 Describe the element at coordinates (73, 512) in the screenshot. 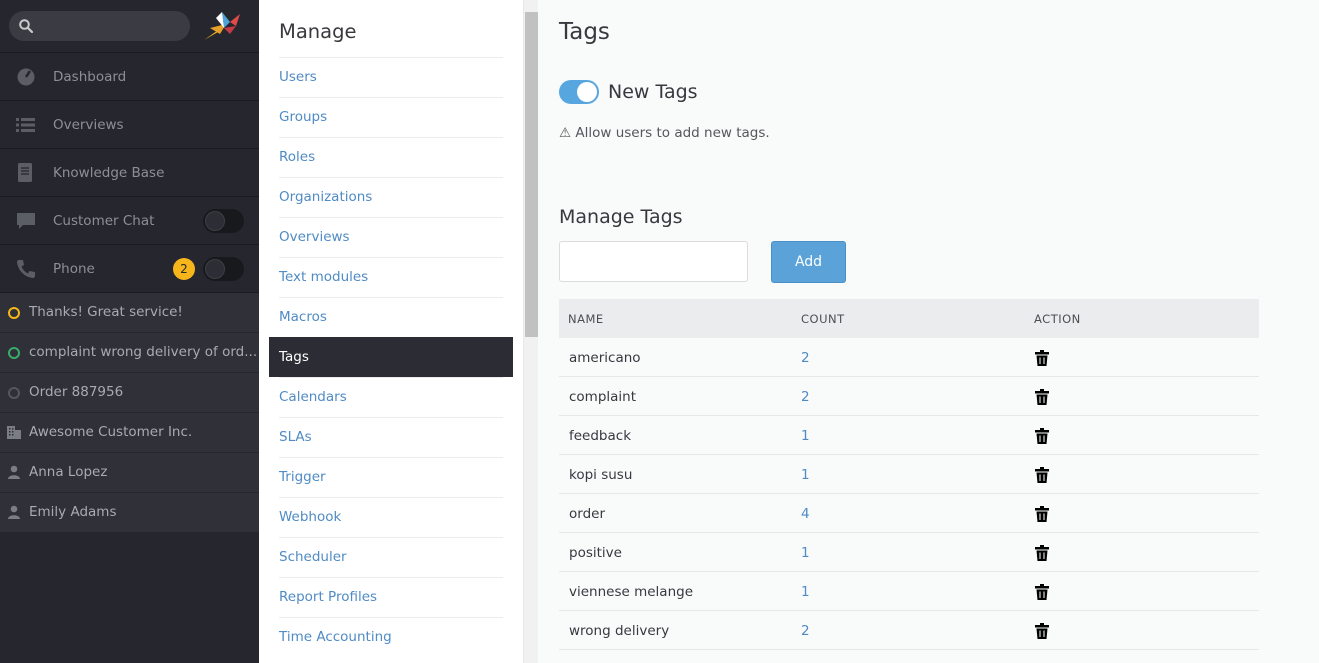

I see `task-label: Emily Adams` at that location.